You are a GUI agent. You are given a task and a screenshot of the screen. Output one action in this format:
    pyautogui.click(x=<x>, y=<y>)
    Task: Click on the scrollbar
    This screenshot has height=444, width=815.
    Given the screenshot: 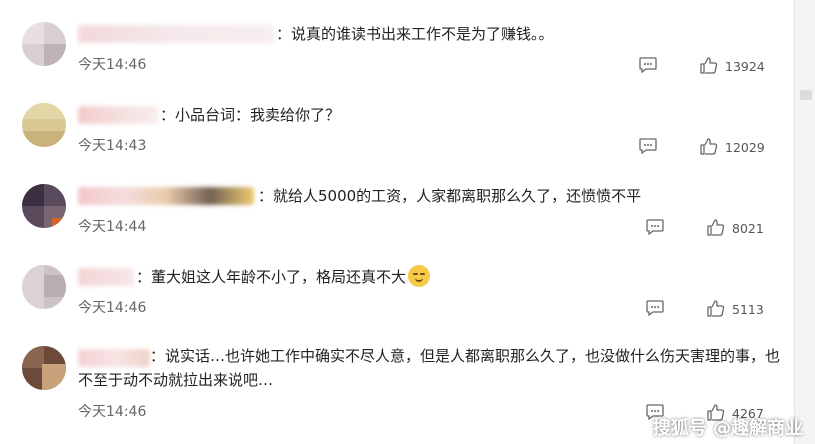 What is the action you would take?
    pyautogui.click(x=804, y=222)
    